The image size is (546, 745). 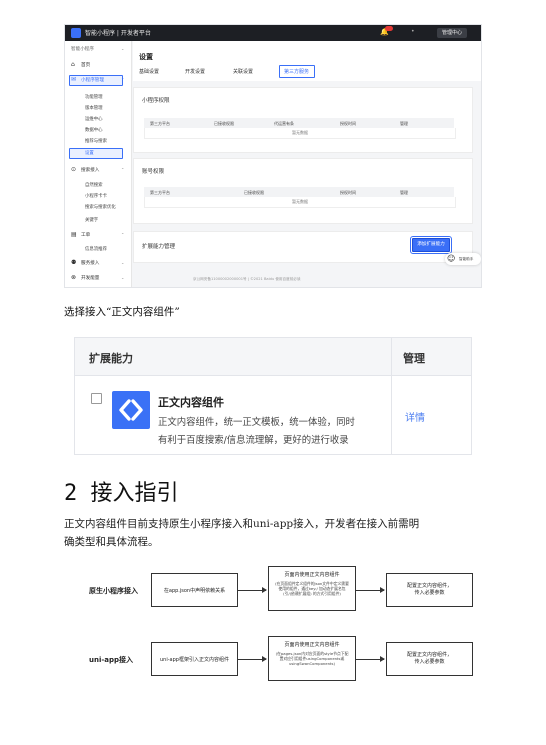 What do you see at coordinates (94, 185) in the screenshot?
I see `sidebar-sub-natural: 自然搜索` at bounding box center [94, 185].